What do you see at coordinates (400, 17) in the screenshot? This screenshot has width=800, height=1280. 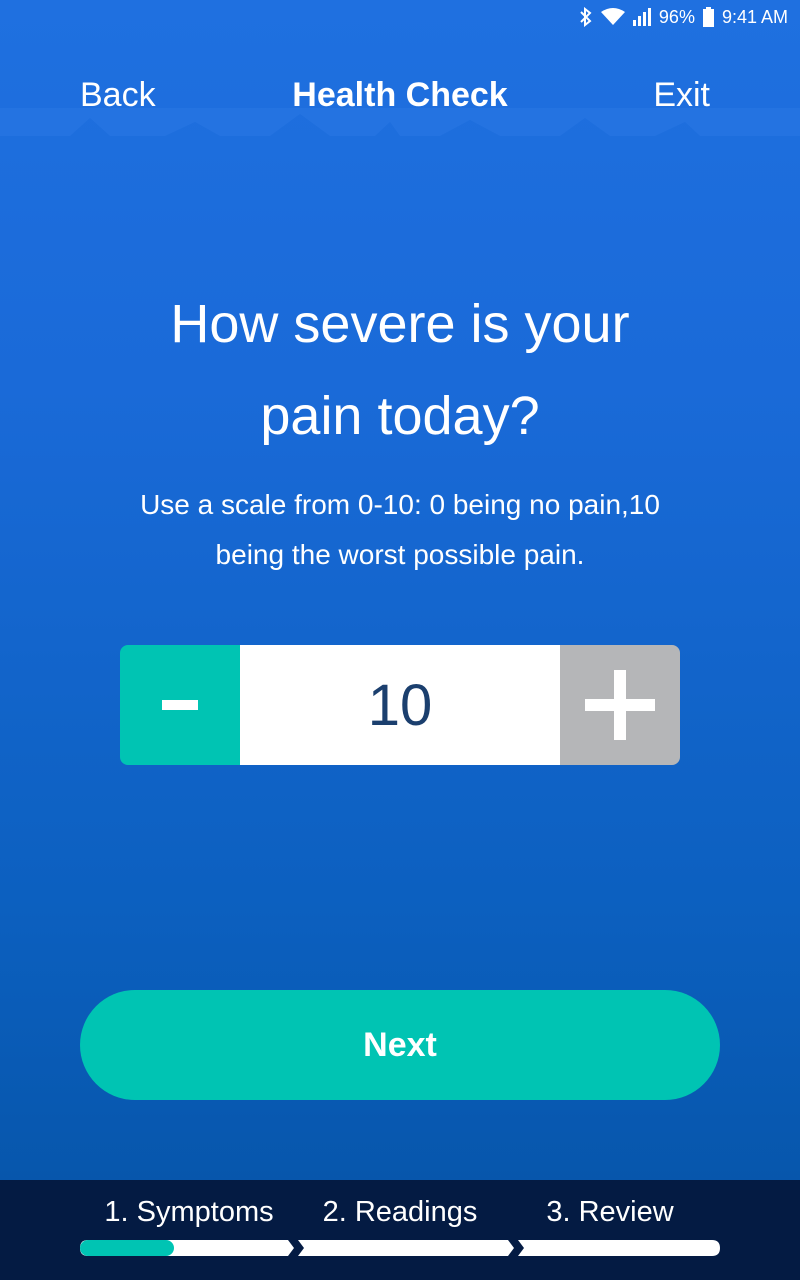 I see `status-bar: 96% 9:41 AM` at bounding box center [400, 17].